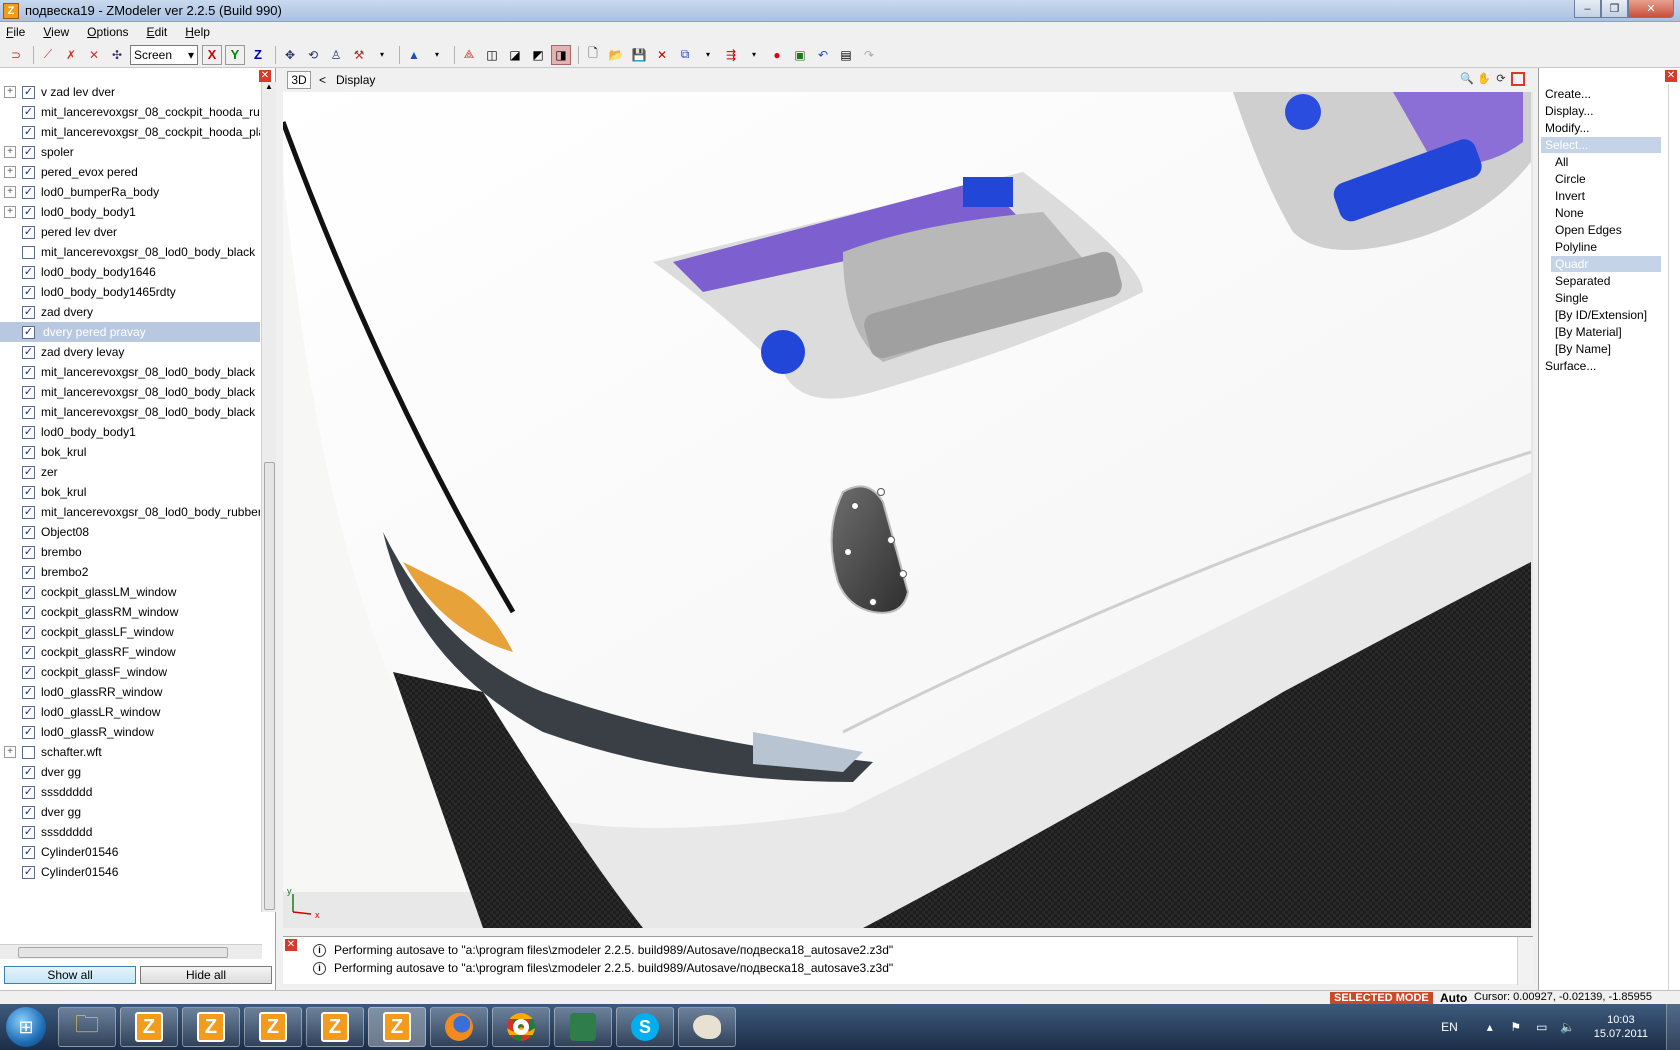  Describe the element at coordinates (130, 212) in the screenshot. I see `tree-item: + ✓ lod0_body_body1` at that location.